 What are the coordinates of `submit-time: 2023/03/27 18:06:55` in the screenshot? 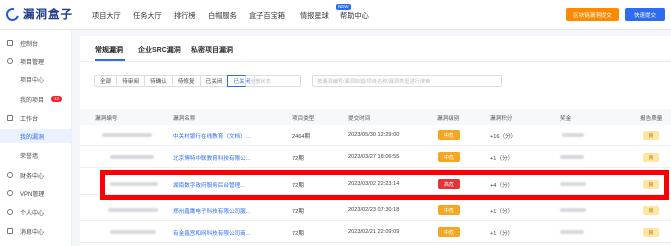 It's located at (374, 157).